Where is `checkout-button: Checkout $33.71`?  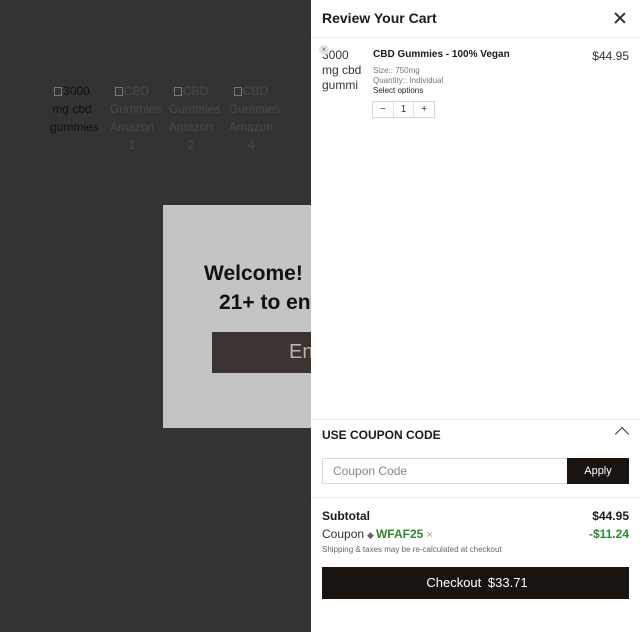 checkout-button: Checkout $33.71 is located at coordinates (475, 583).